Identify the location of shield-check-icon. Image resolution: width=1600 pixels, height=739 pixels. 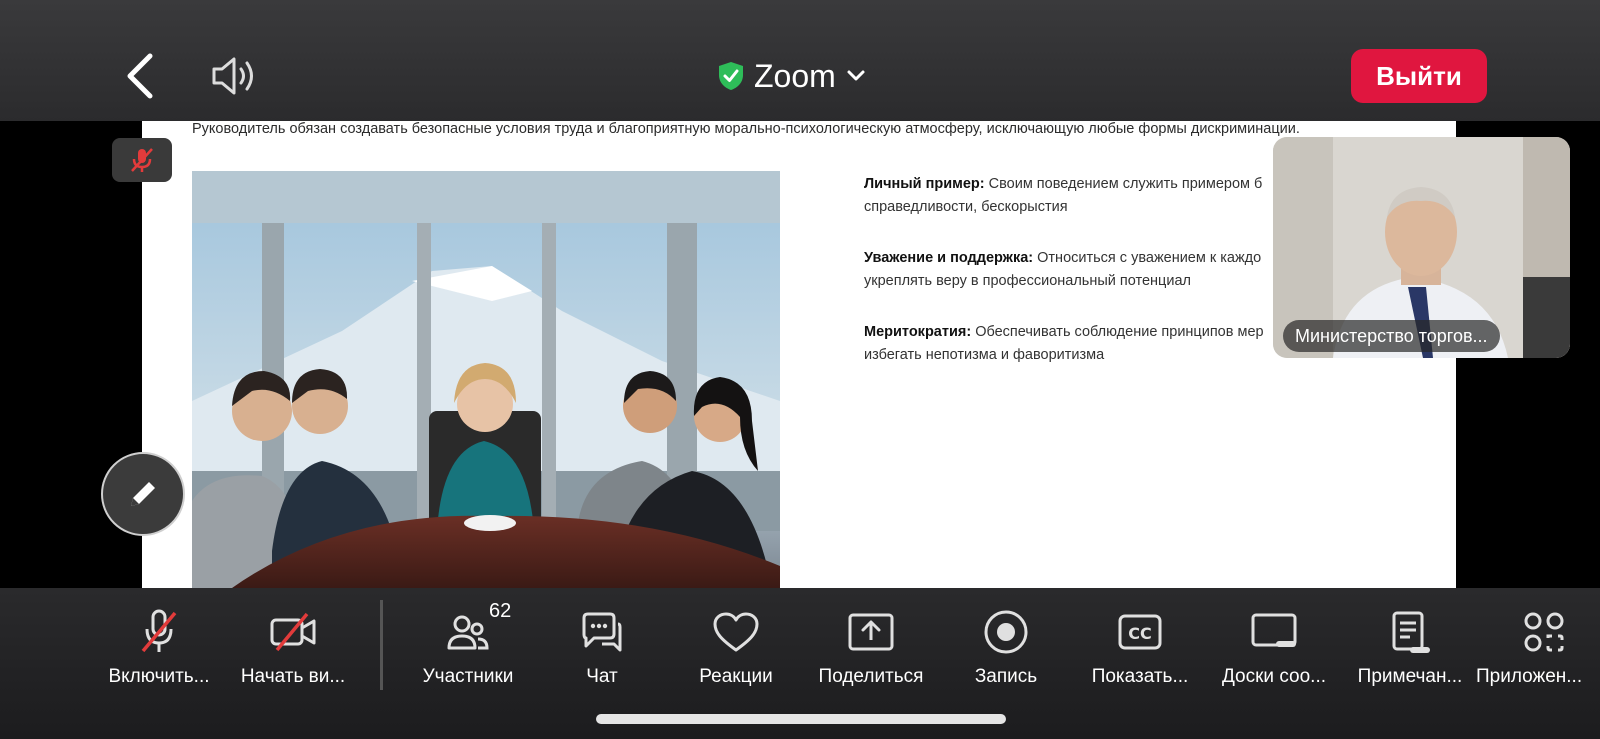
(731, 76).